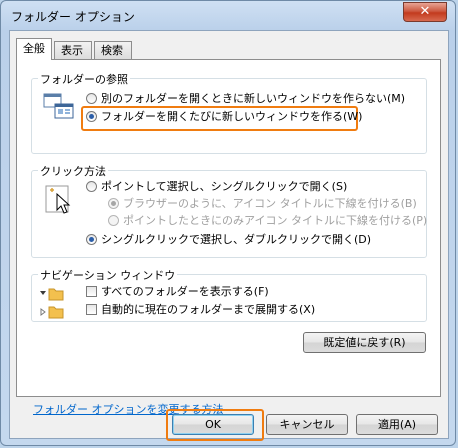 The height and width of the screenshot is (448, 458). I want to click on new-window-radio, so click(91, 116).